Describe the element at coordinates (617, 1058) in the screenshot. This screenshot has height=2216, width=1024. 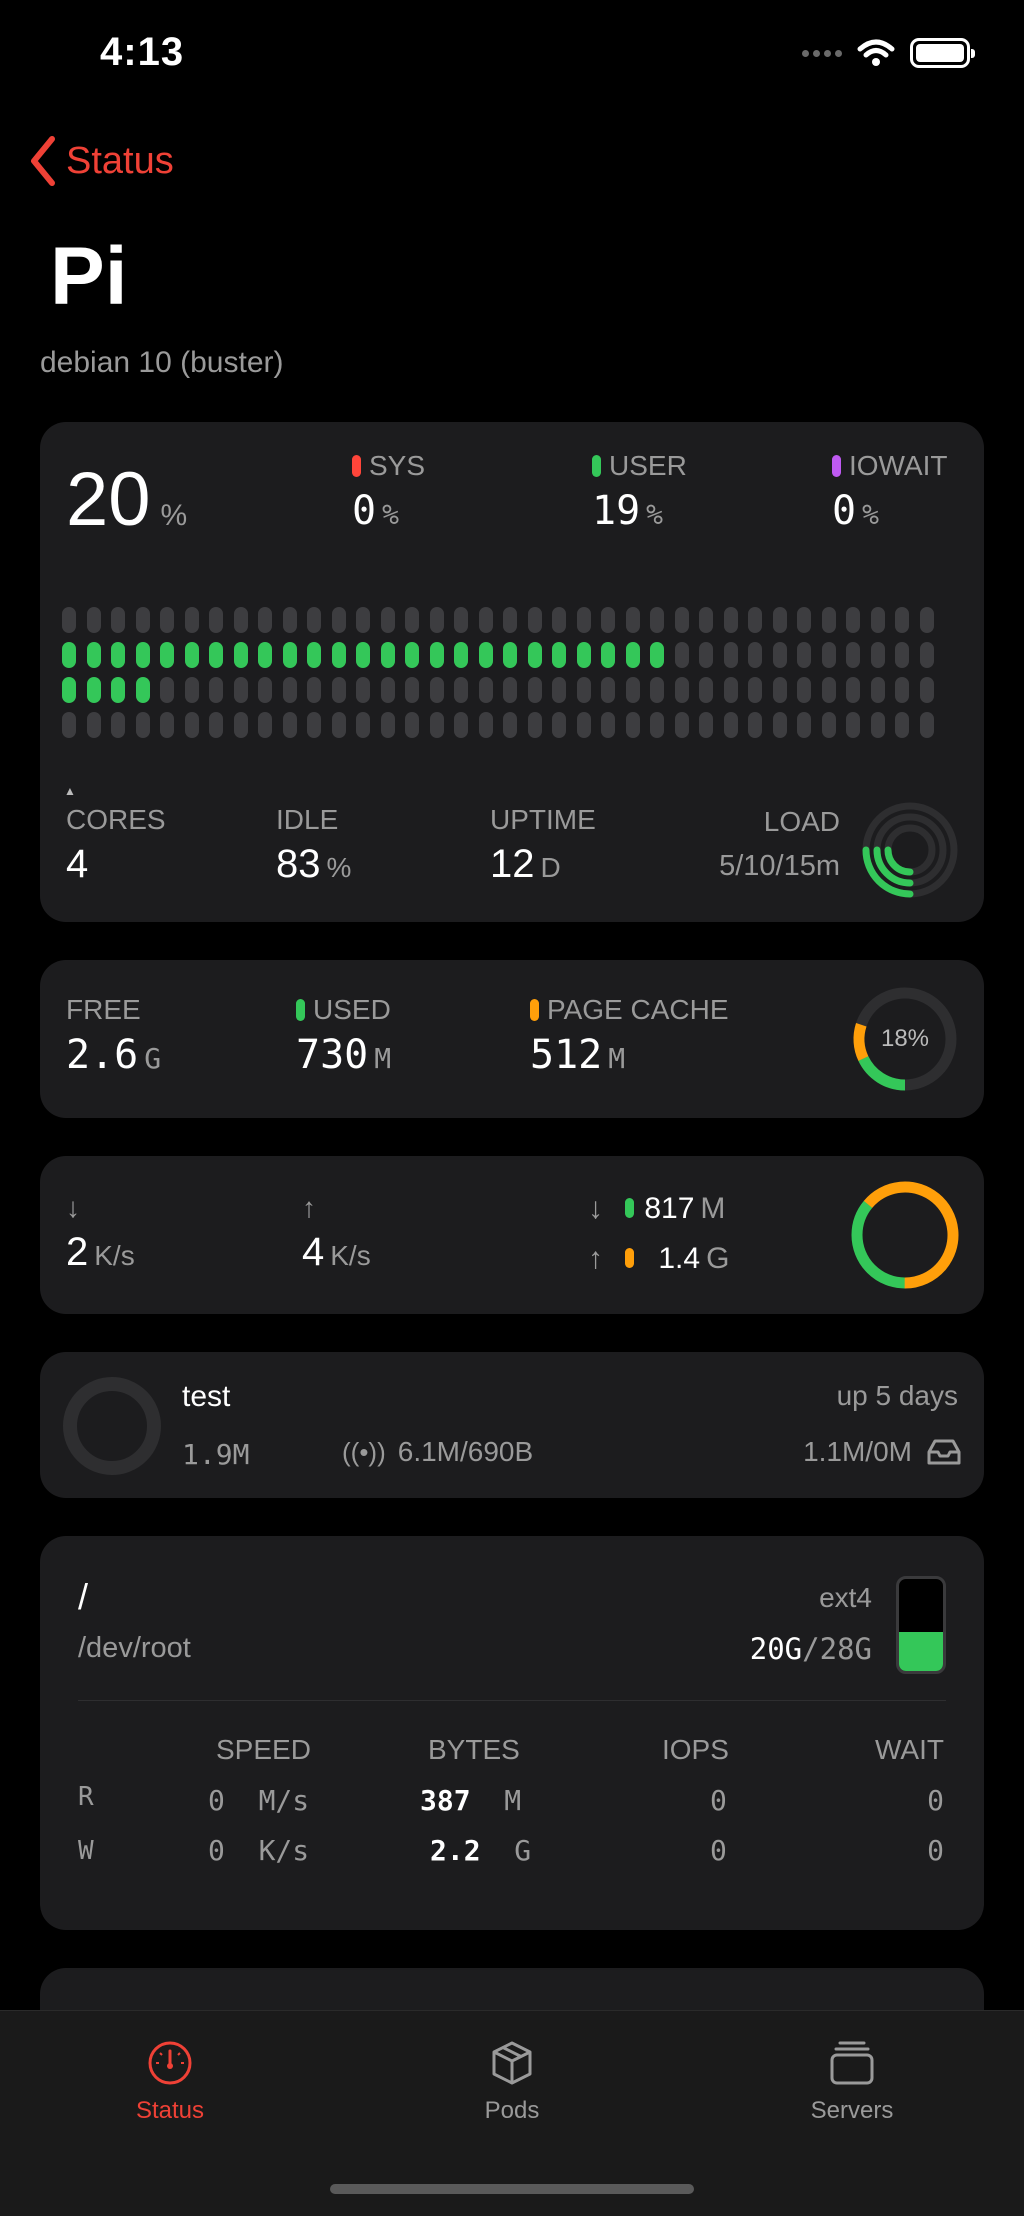
I see `cache-unit: M` at that location.